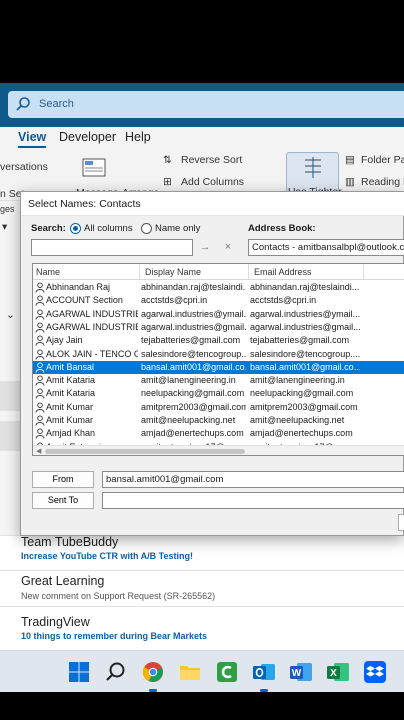 This screenshot has height=720, width=404. What do you see at coordinates (190, 672) in the screenshot?
I see `file-explorer-icon` at bounding box center [190, 672].